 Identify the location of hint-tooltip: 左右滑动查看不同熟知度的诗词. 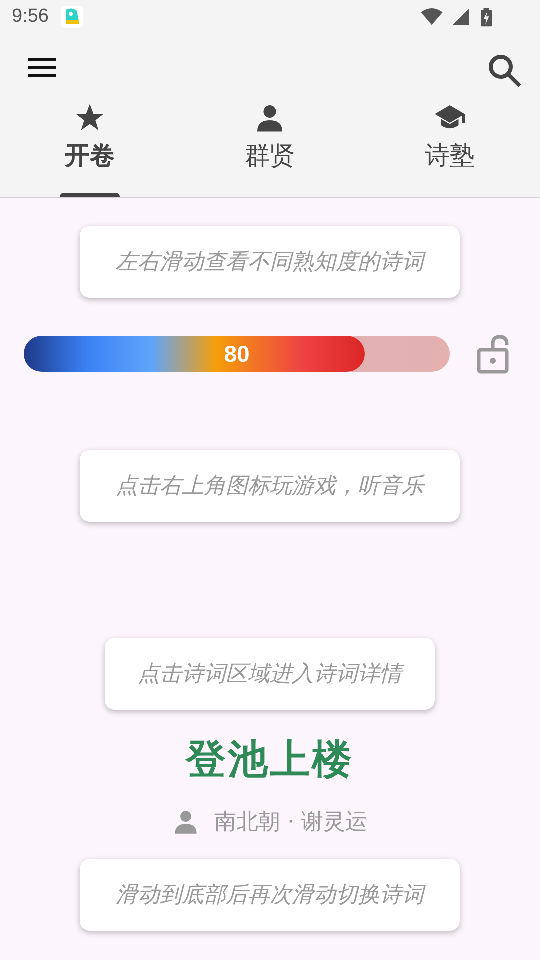
(270, 262).